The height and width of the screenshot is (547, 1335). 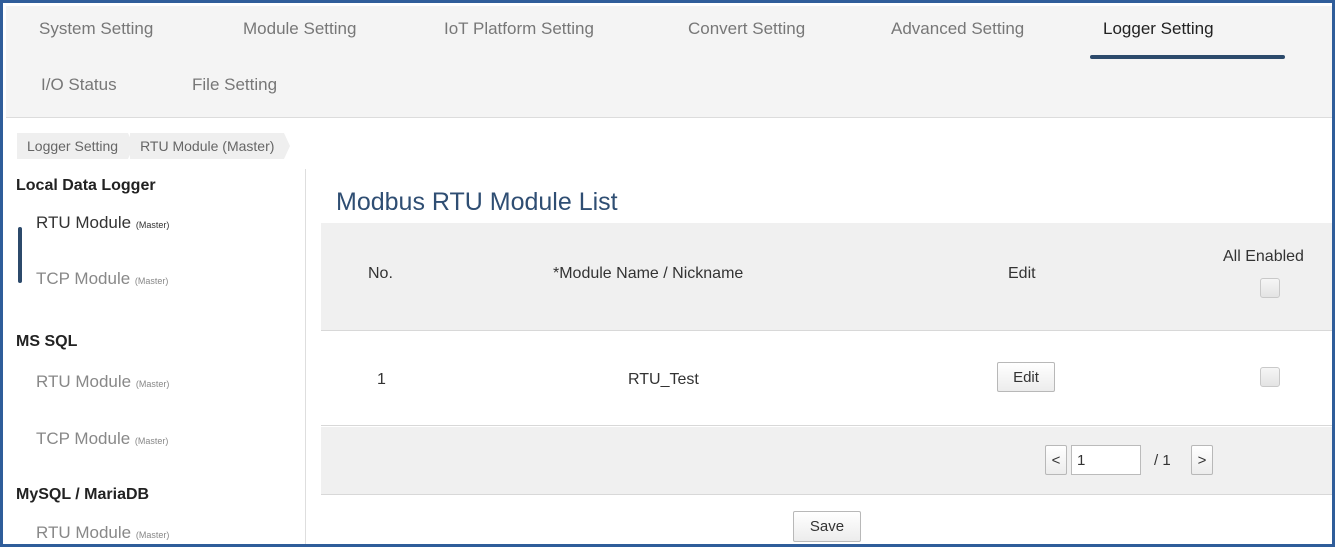 I want to click on breadcrumb-item-logger-setting: Logger Setting, so click(x=76, y=146).